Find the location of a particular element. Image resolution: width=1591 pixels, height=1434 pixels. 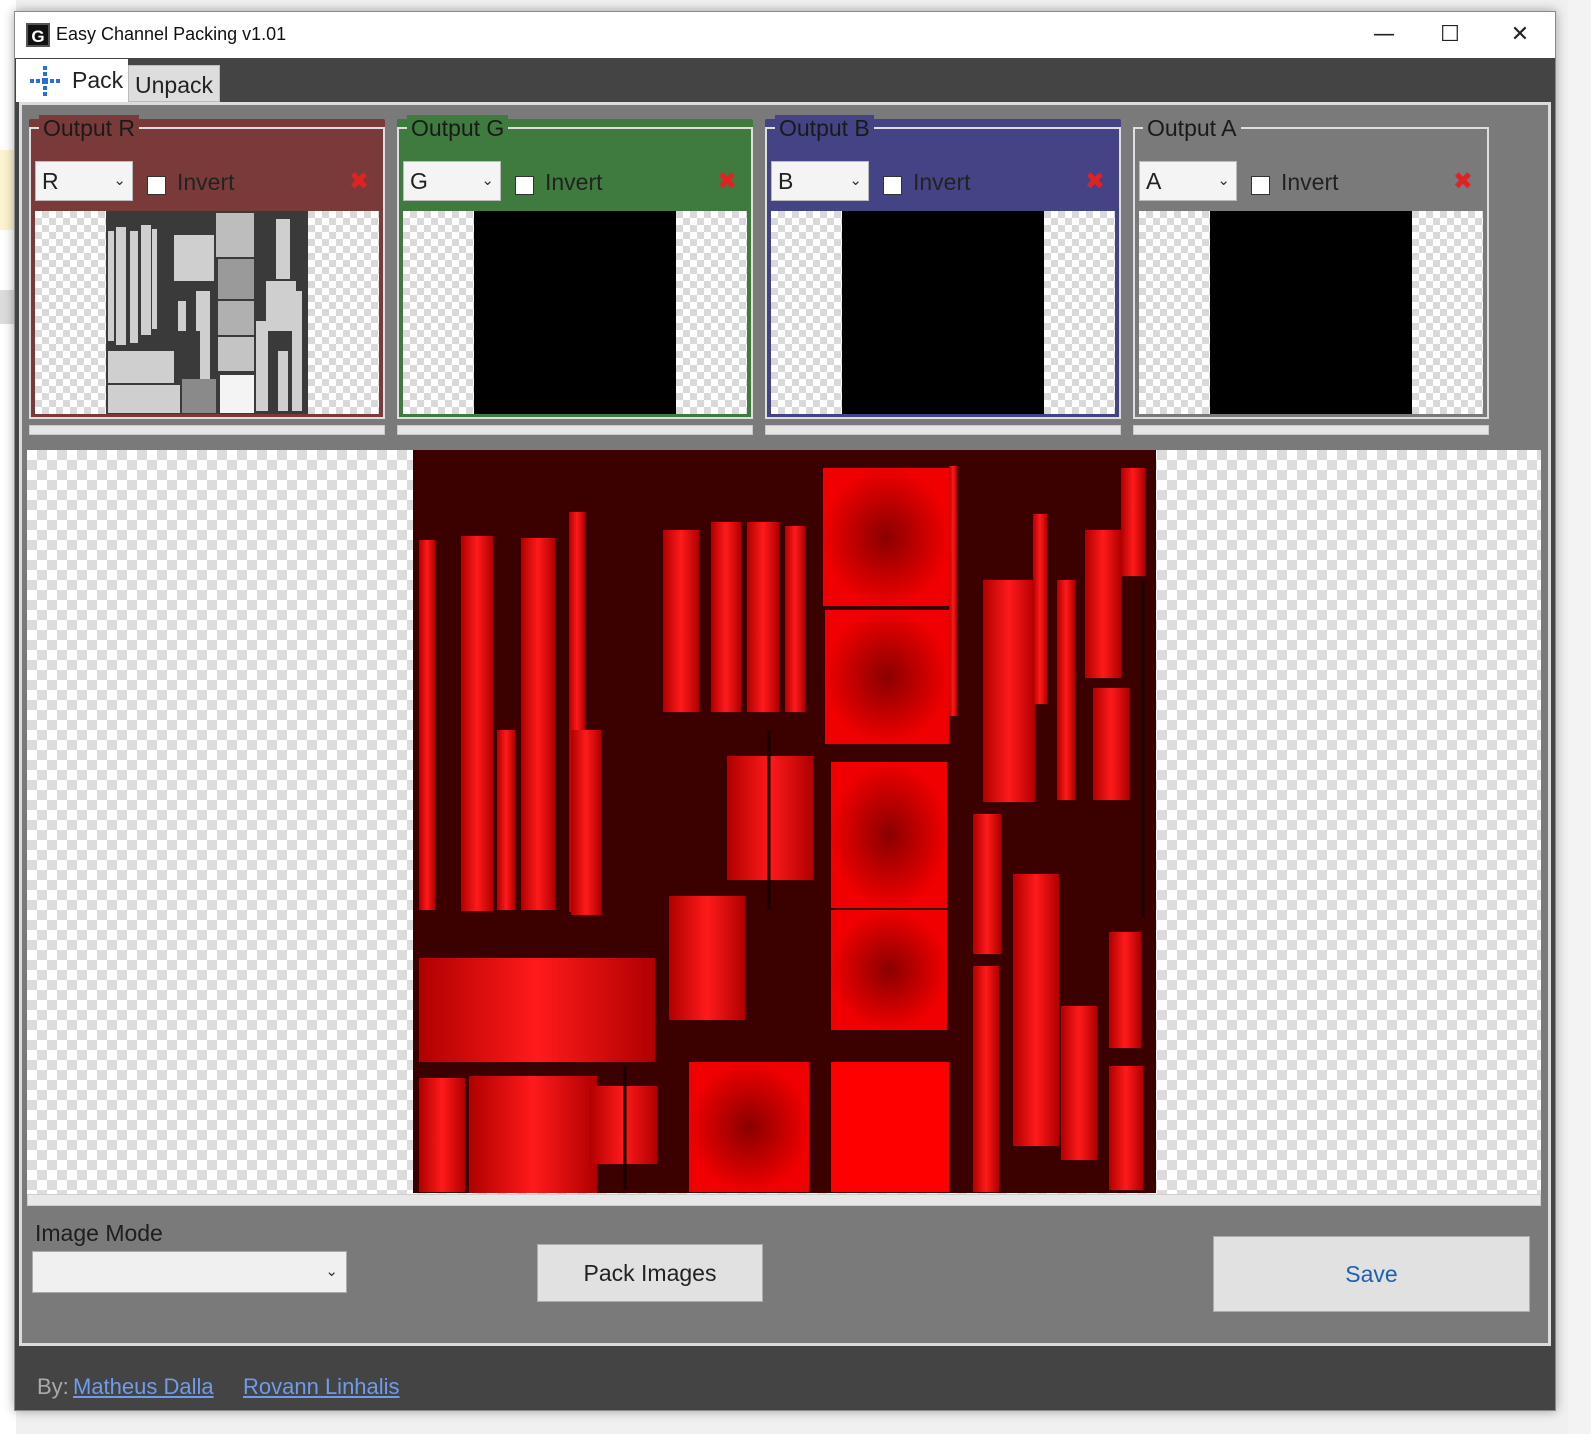

output-b-remove-icon: ✖ is located at coordinates (1095, 181).